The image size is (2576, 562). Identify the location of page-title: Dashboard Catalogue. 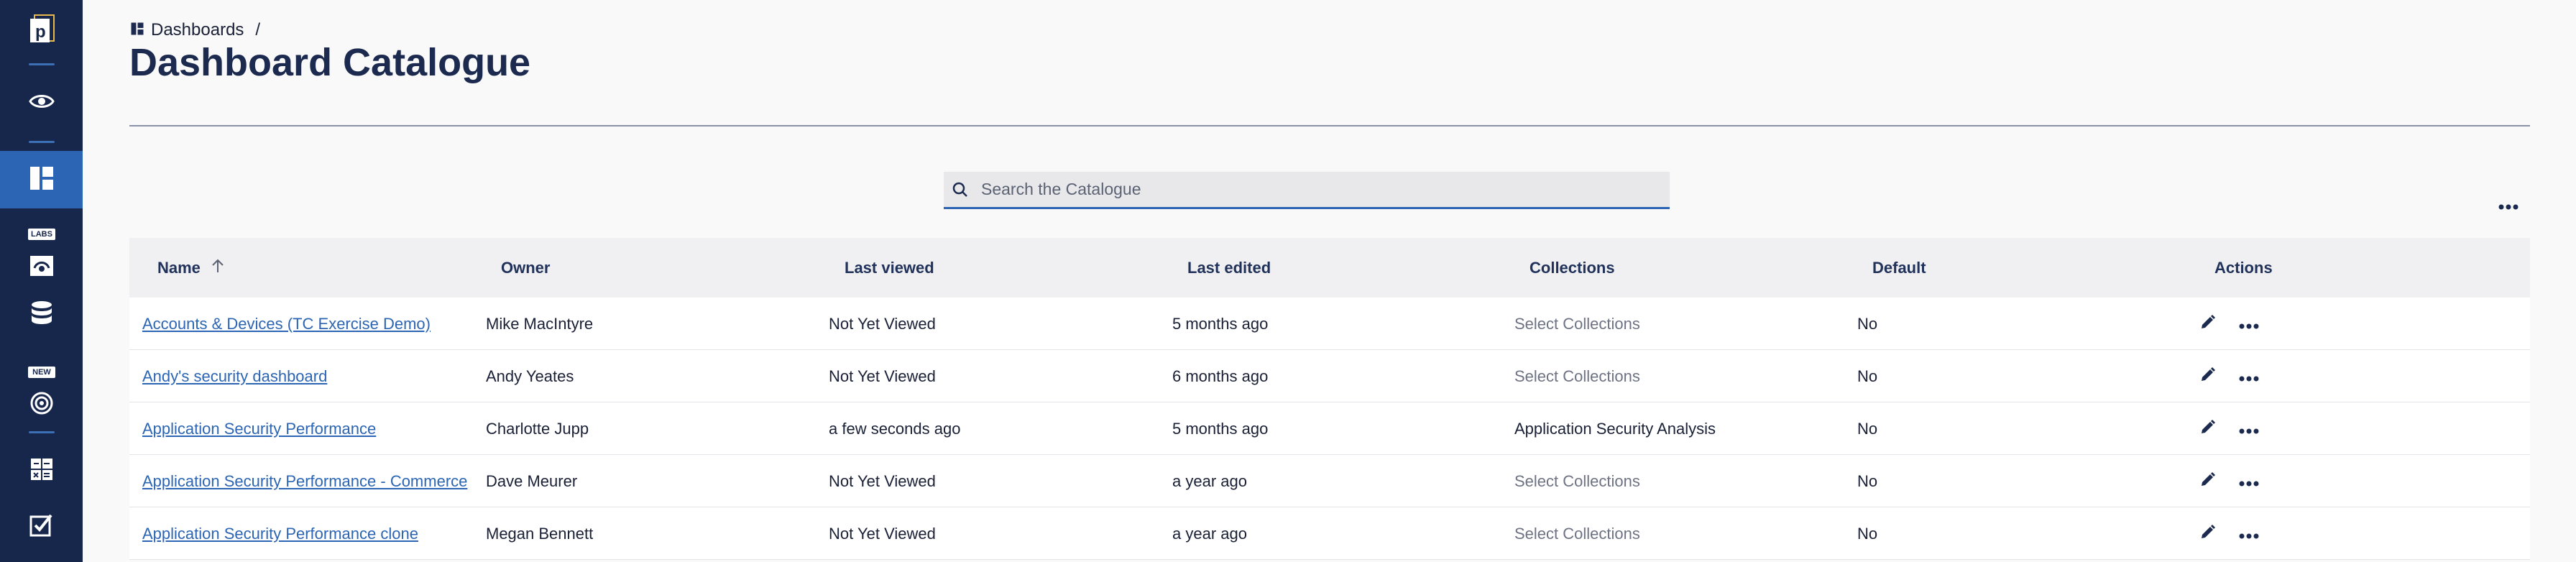
(330, 63).